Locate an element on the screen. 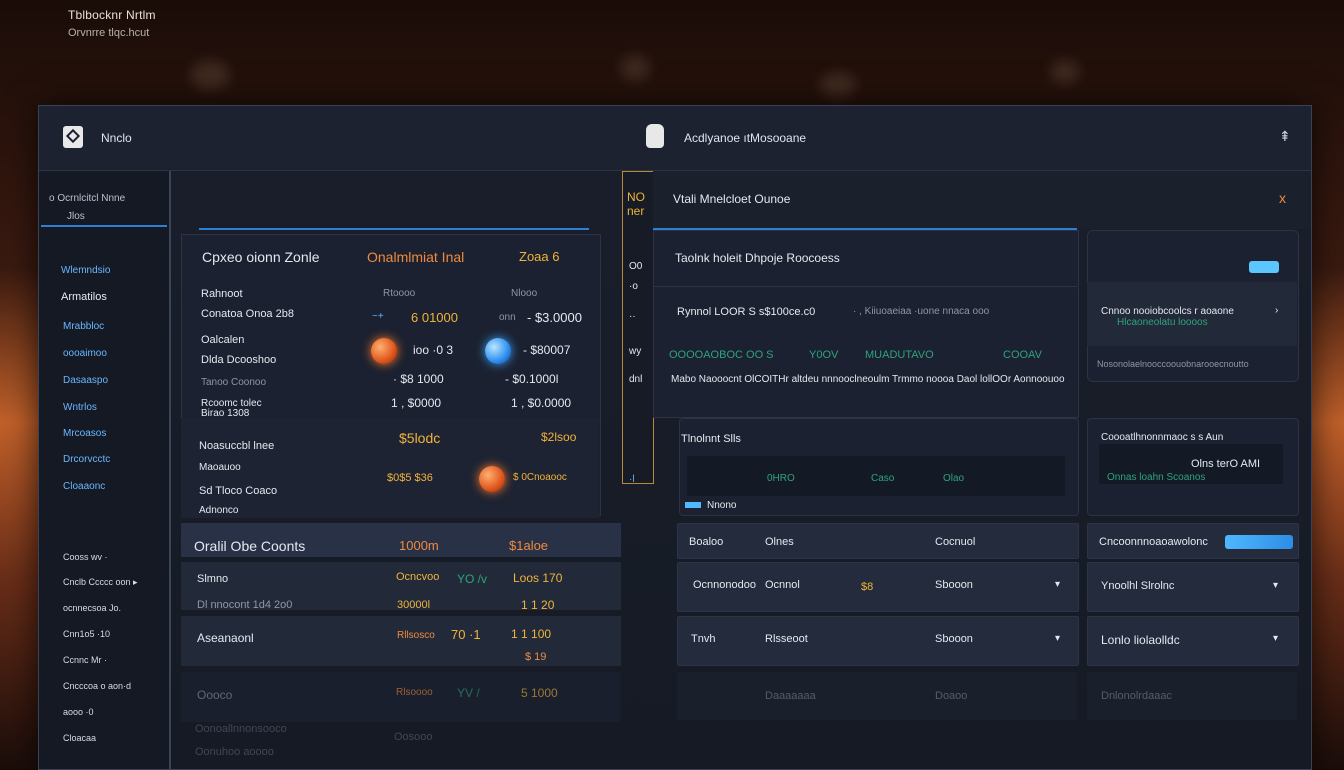  strip-value: O0 is located at coordinates (636, 266).